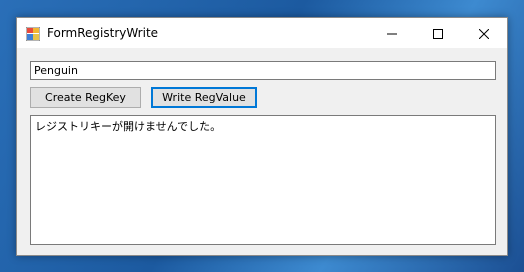  I want to click on maximize-button, so click(438, 33).